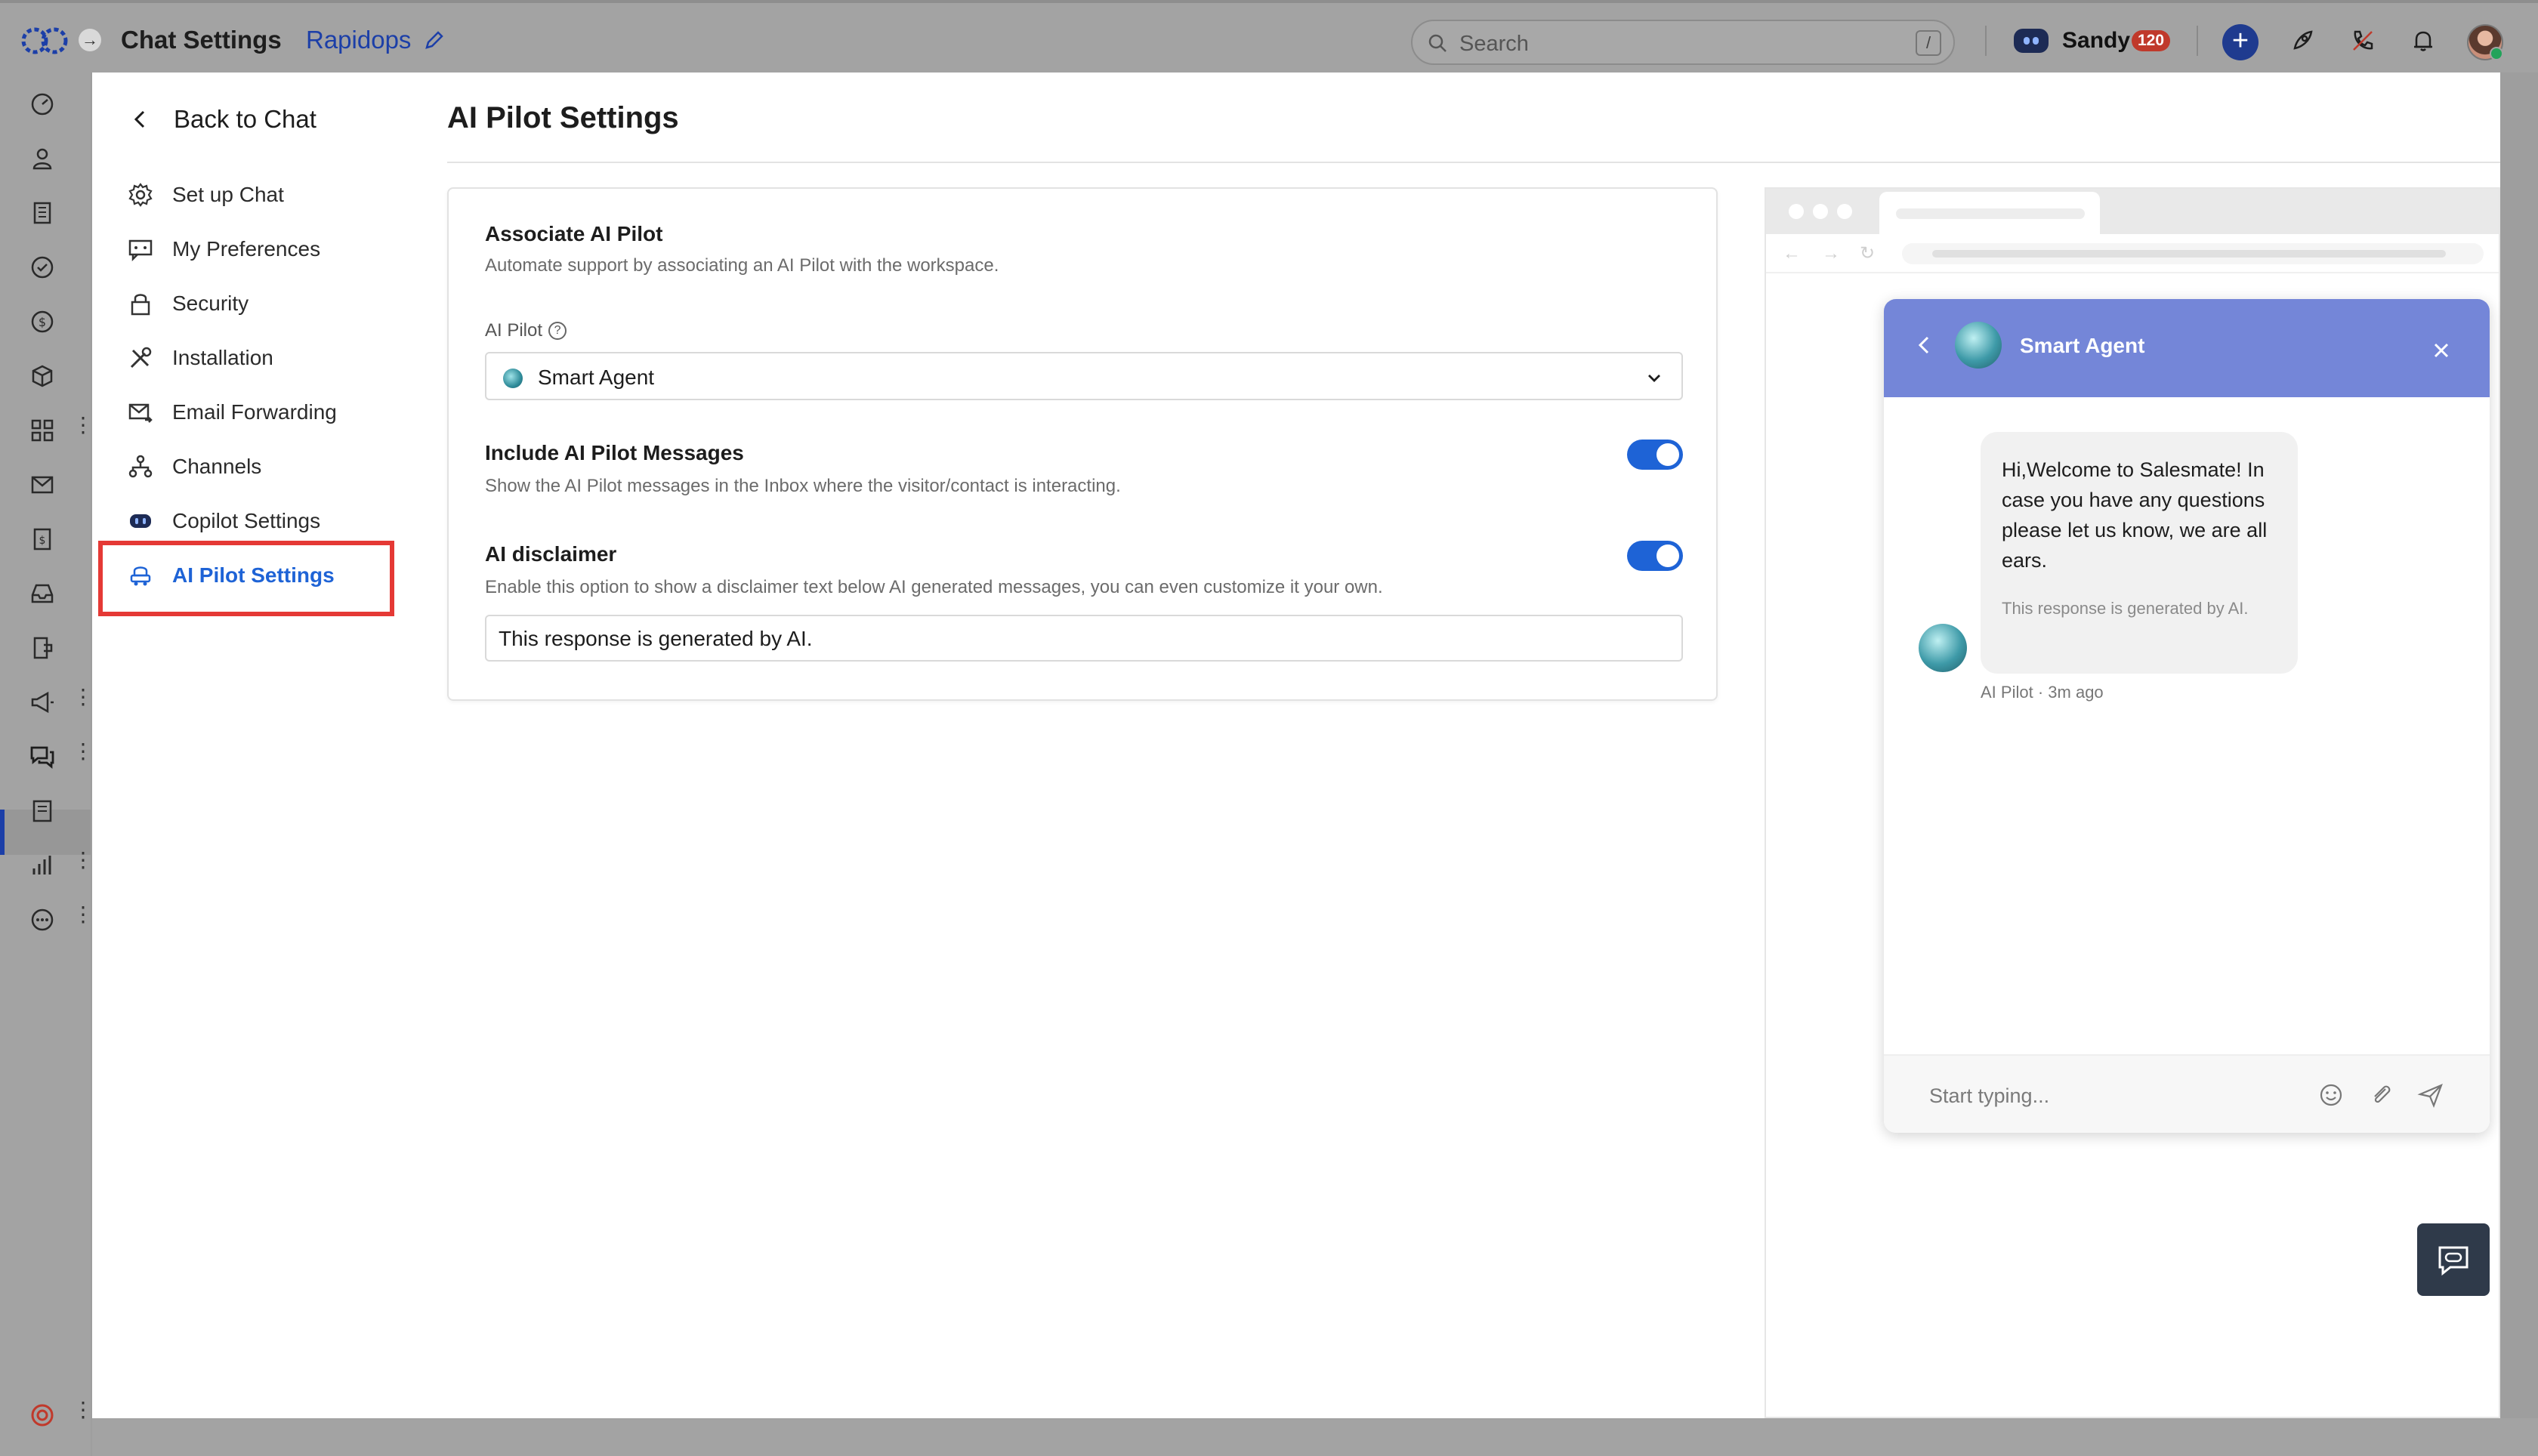 This screenshot has width=2538, height=1456. I want to click on include-messages-toggle, so click(1655, 455).